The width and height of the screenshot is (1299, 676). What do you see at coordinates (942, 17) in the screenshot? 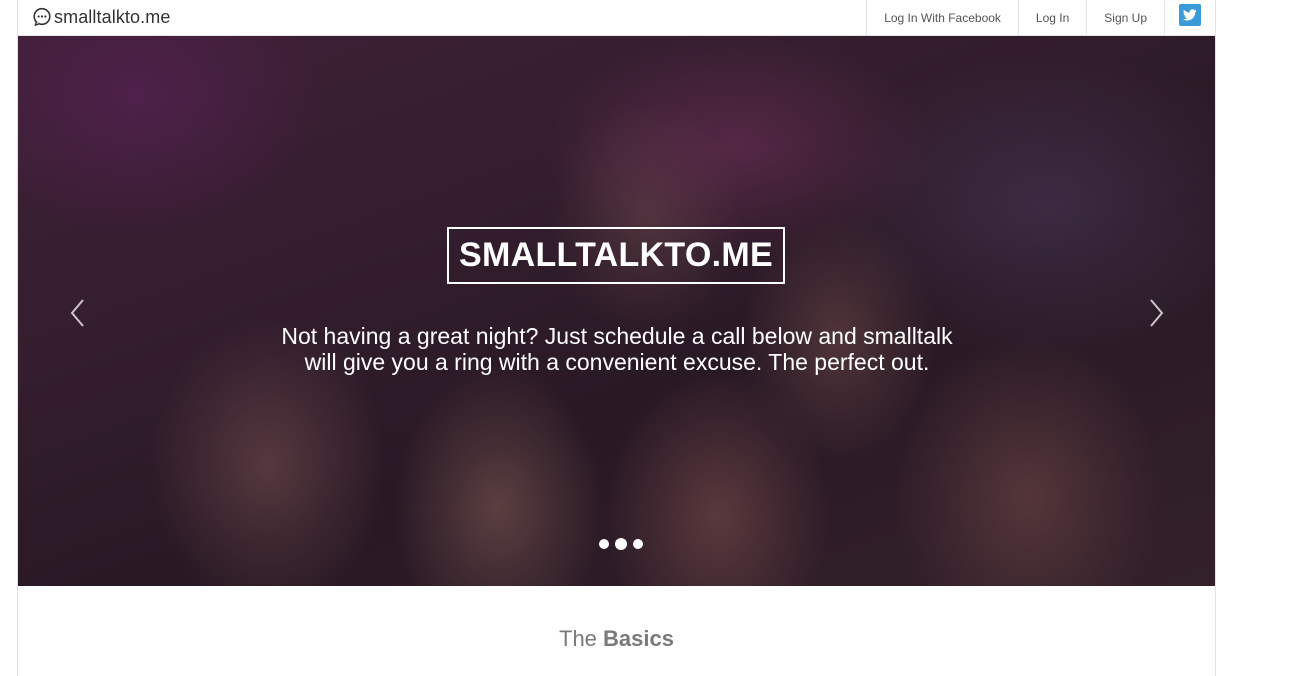
I see `login-facebook-link: Log In With Facebook` at bounding box center [942, 17].